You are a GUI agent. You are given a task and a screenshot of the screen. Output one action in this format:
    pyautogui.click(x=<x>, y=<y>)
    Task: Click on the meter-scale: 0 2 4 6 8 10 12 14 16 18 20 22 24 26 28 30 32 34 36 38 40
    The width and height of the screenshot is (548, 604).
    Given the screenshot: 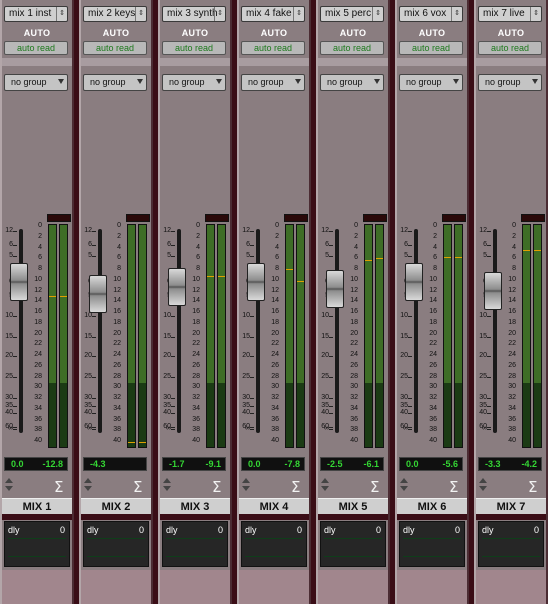 What is the action you would take?
    pyautogui.click(x=495, y=222)
    